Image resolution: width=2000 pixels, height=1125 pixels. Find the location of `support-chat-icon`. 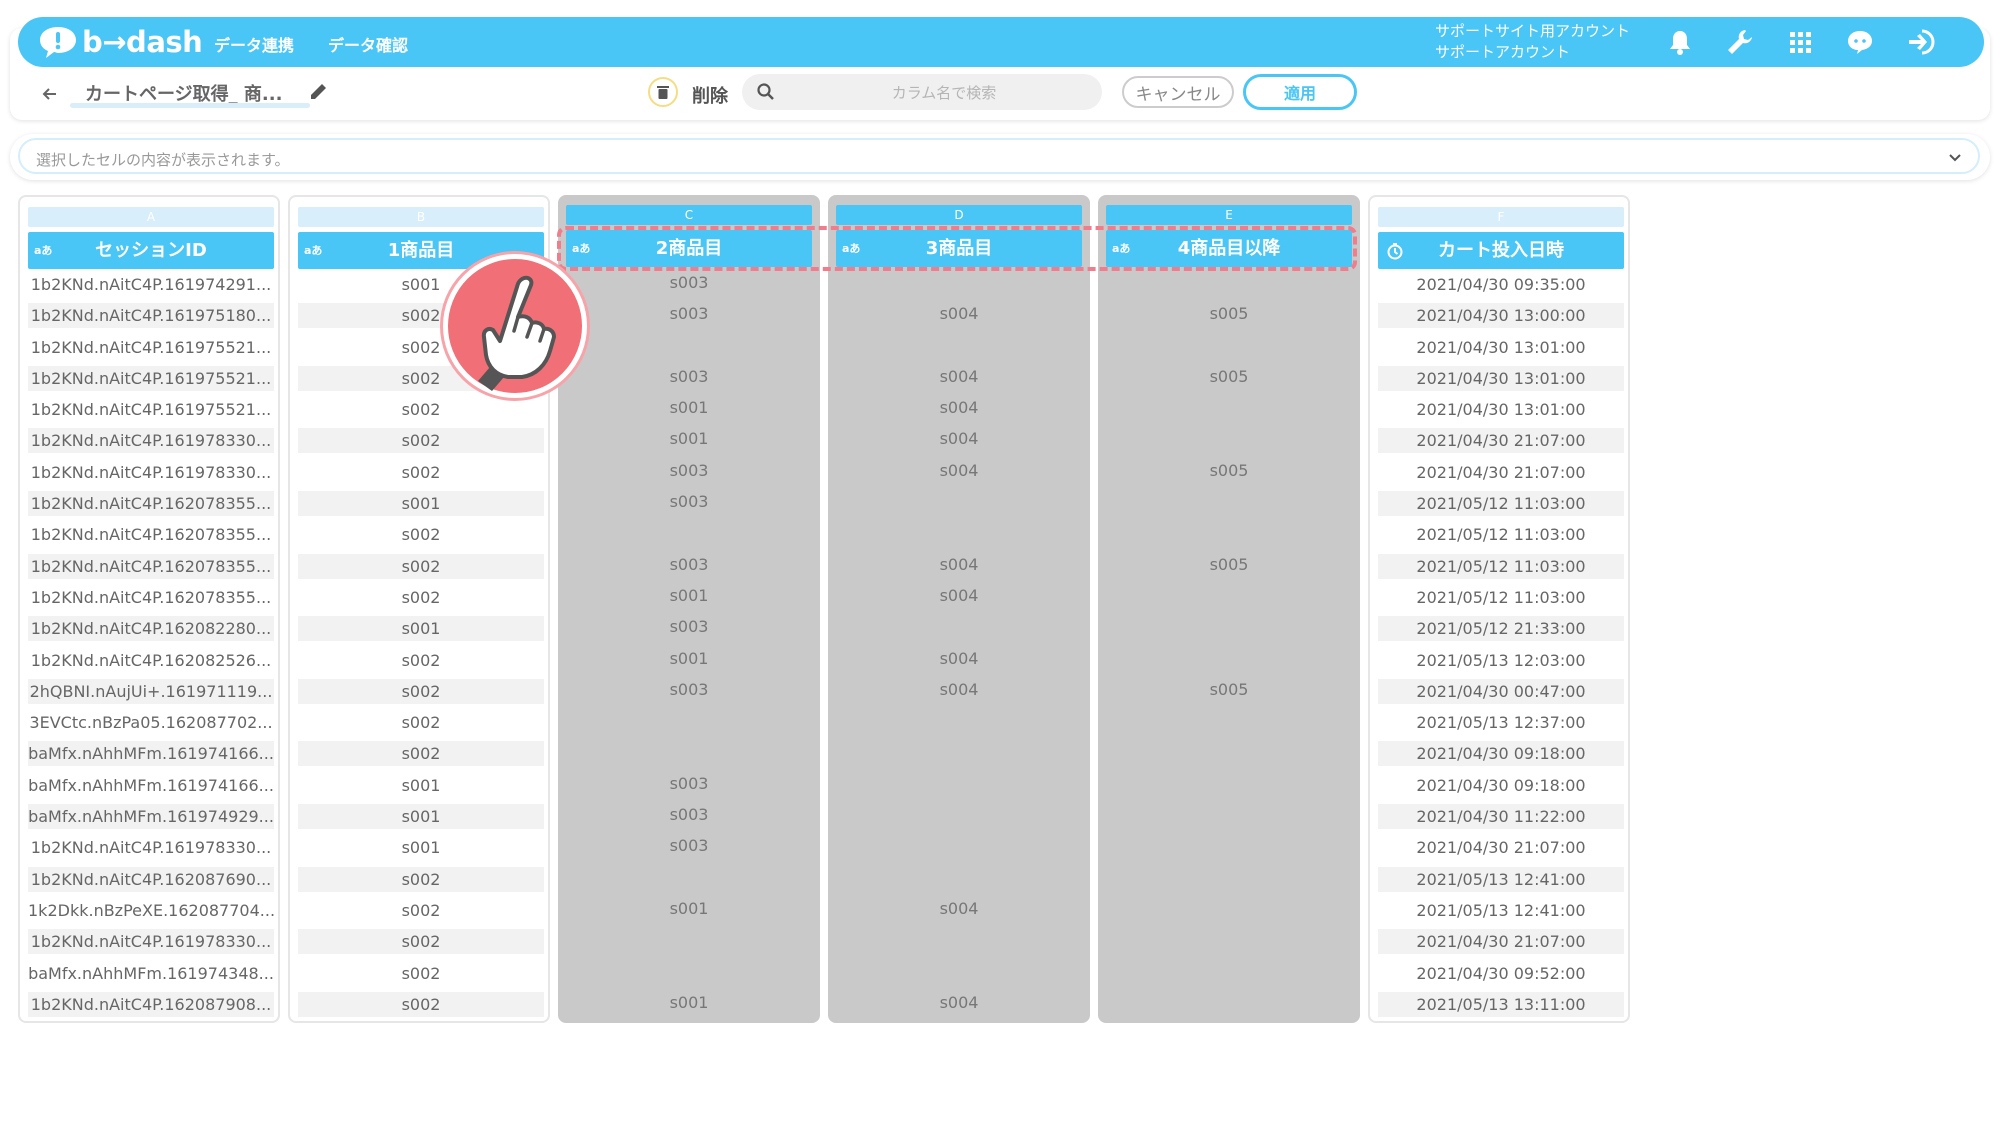

support-chat-icon is located at coordinates (1860, 42).